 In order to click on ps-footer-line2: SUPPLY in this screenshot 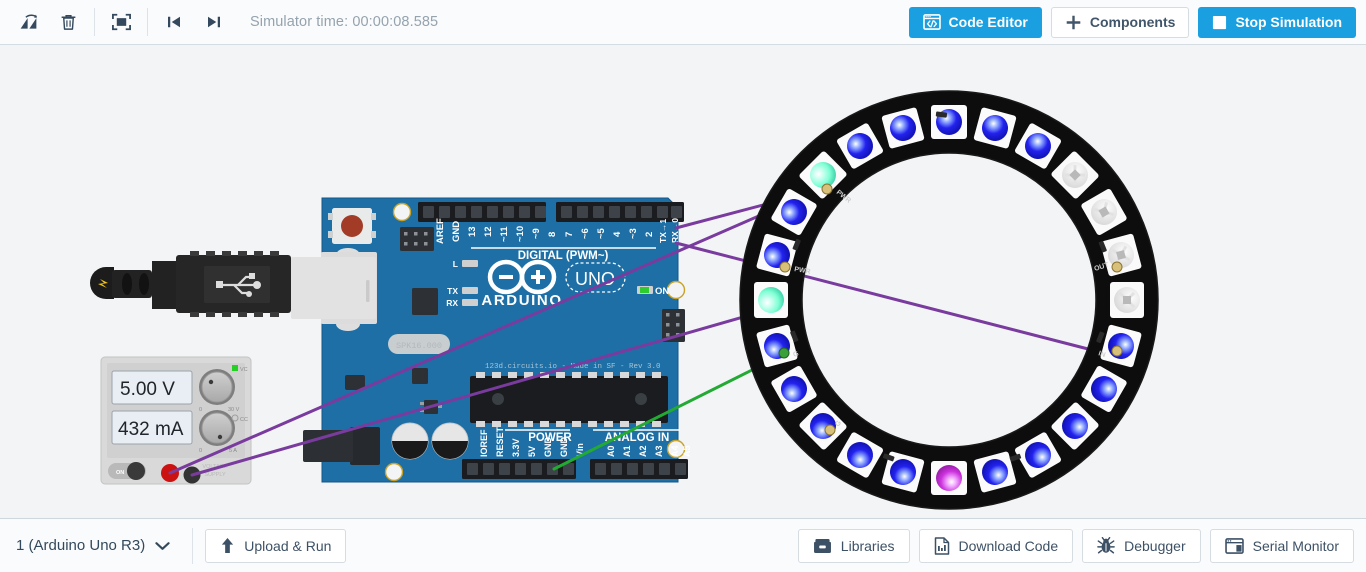, I will do `click(215, 475)`.